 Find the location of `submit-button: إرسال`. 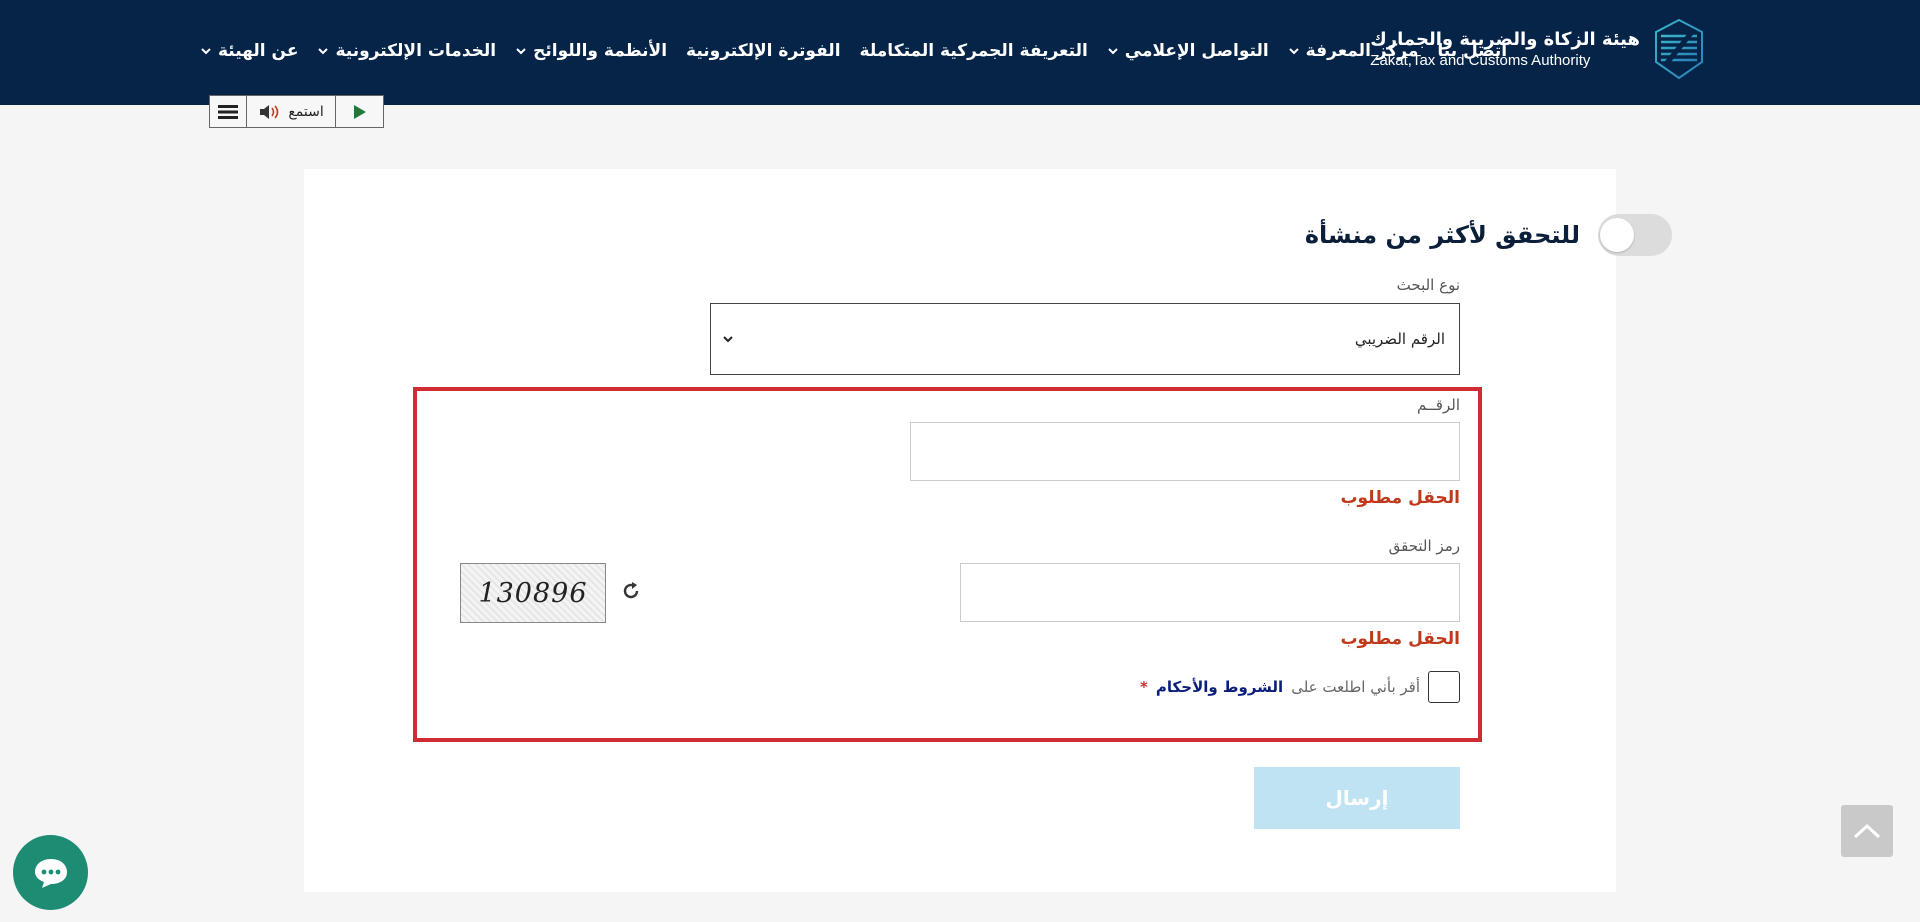

submit-button: إرسال is located at coordinates (1357, 798).